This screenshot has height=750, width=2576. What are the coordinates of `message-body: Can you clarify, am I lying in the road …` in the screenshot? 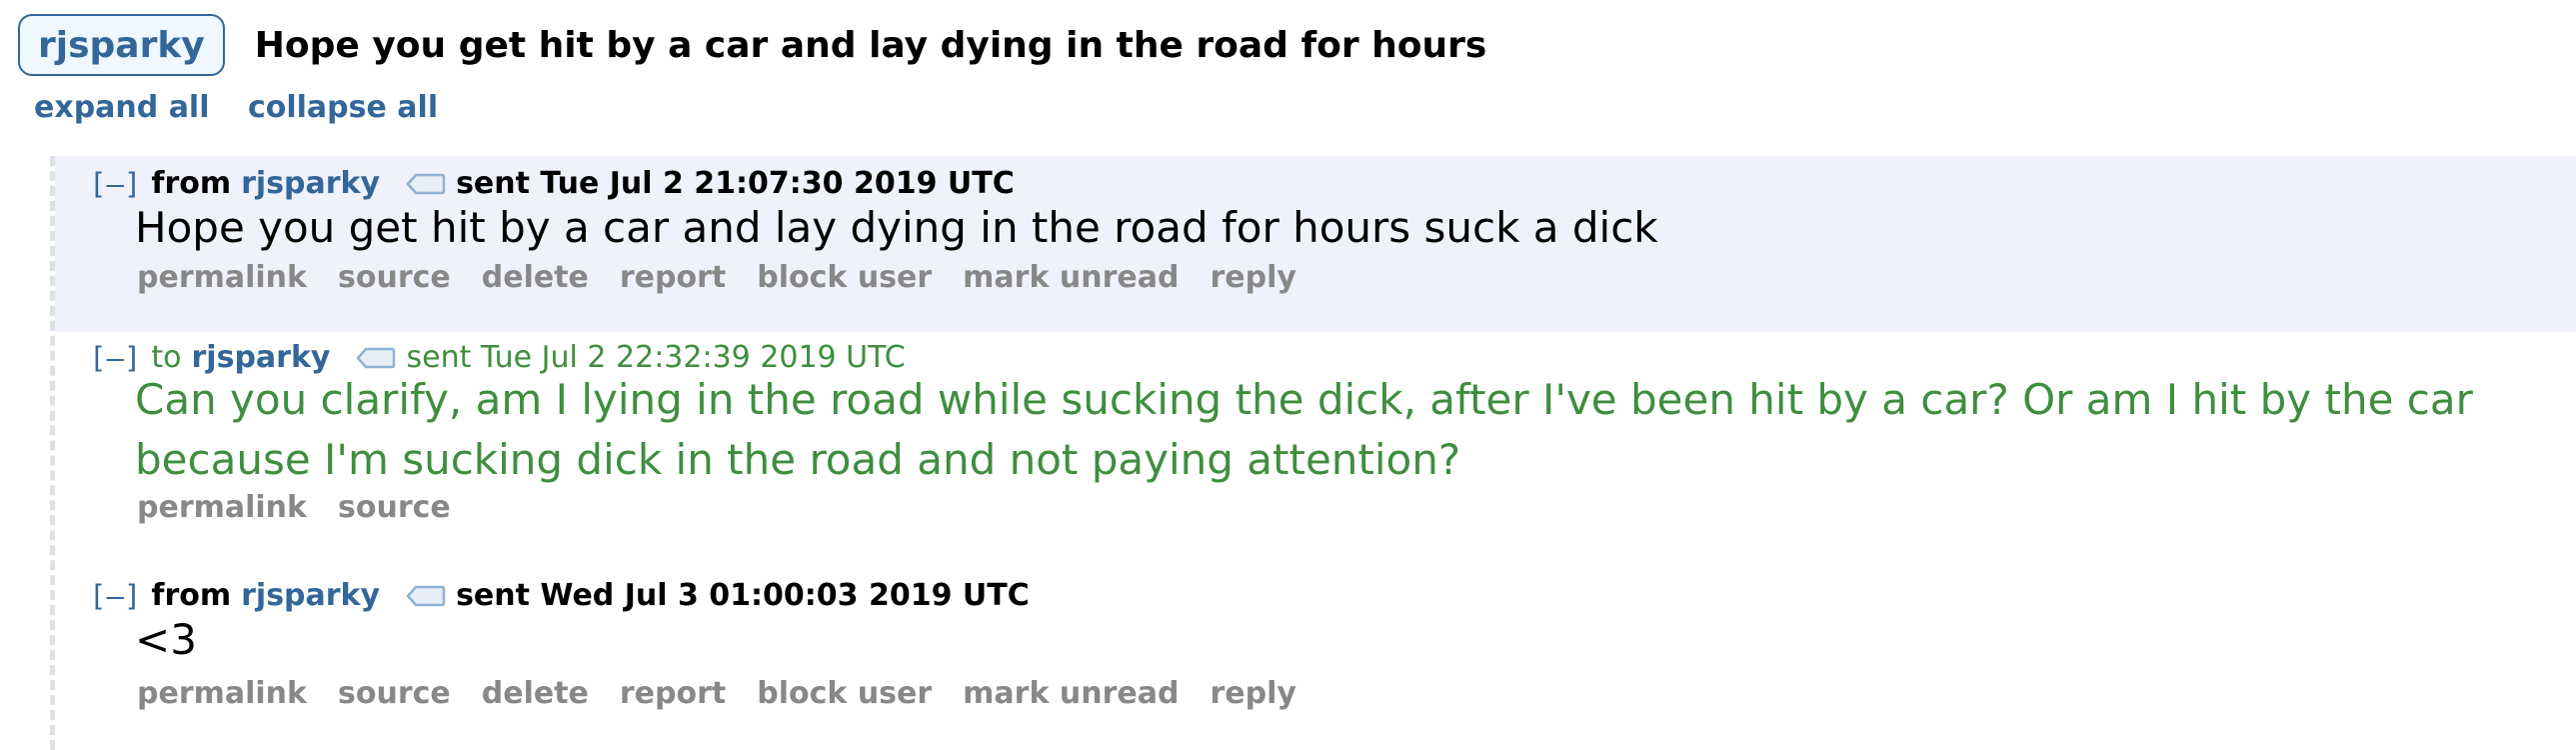 It's located at (1304, 429).